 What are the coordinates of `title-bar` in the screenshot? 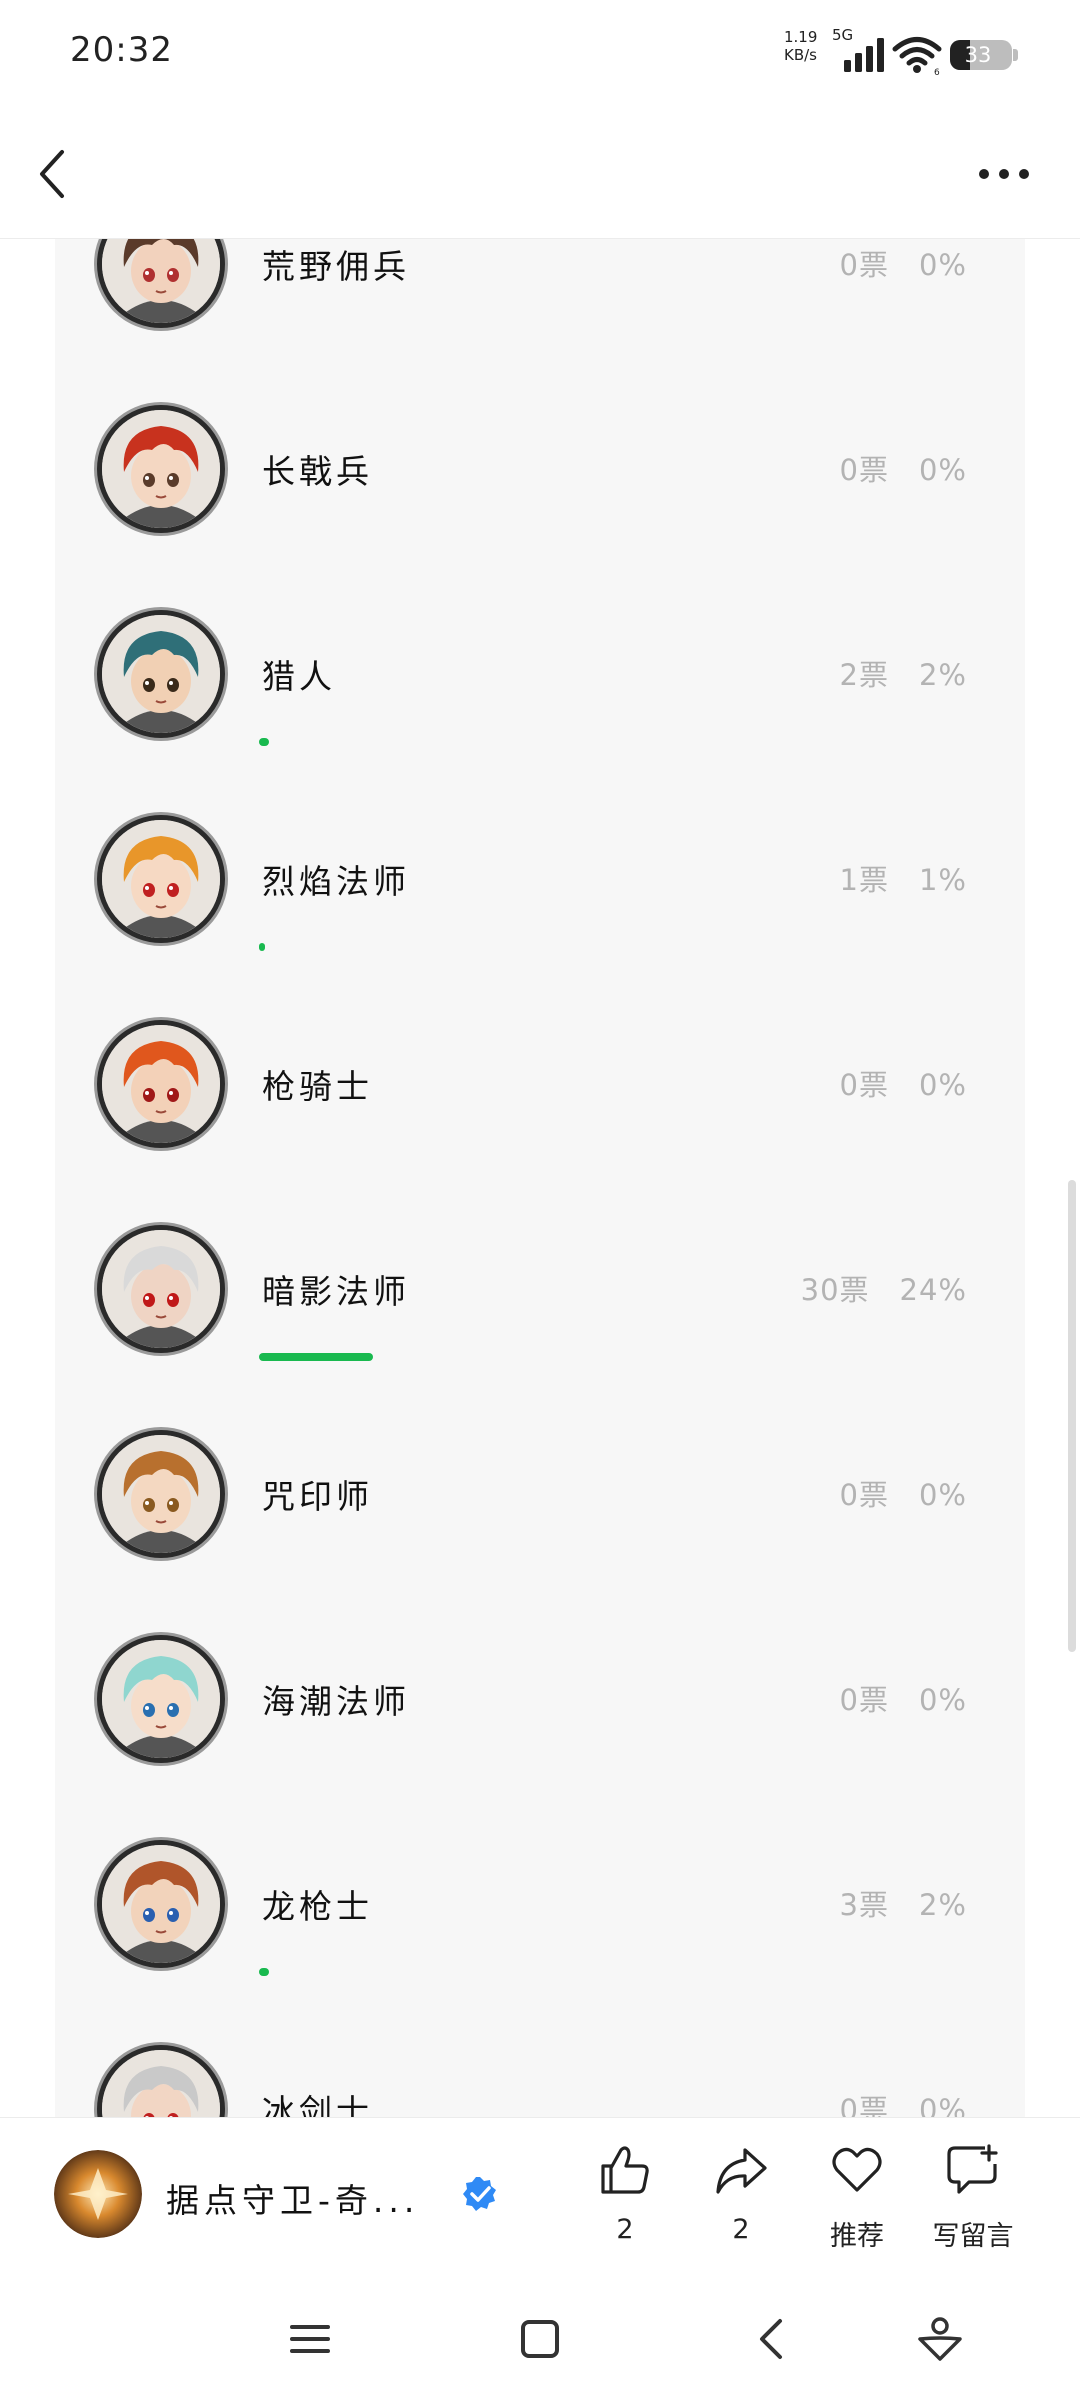 It's located at (540, 174).